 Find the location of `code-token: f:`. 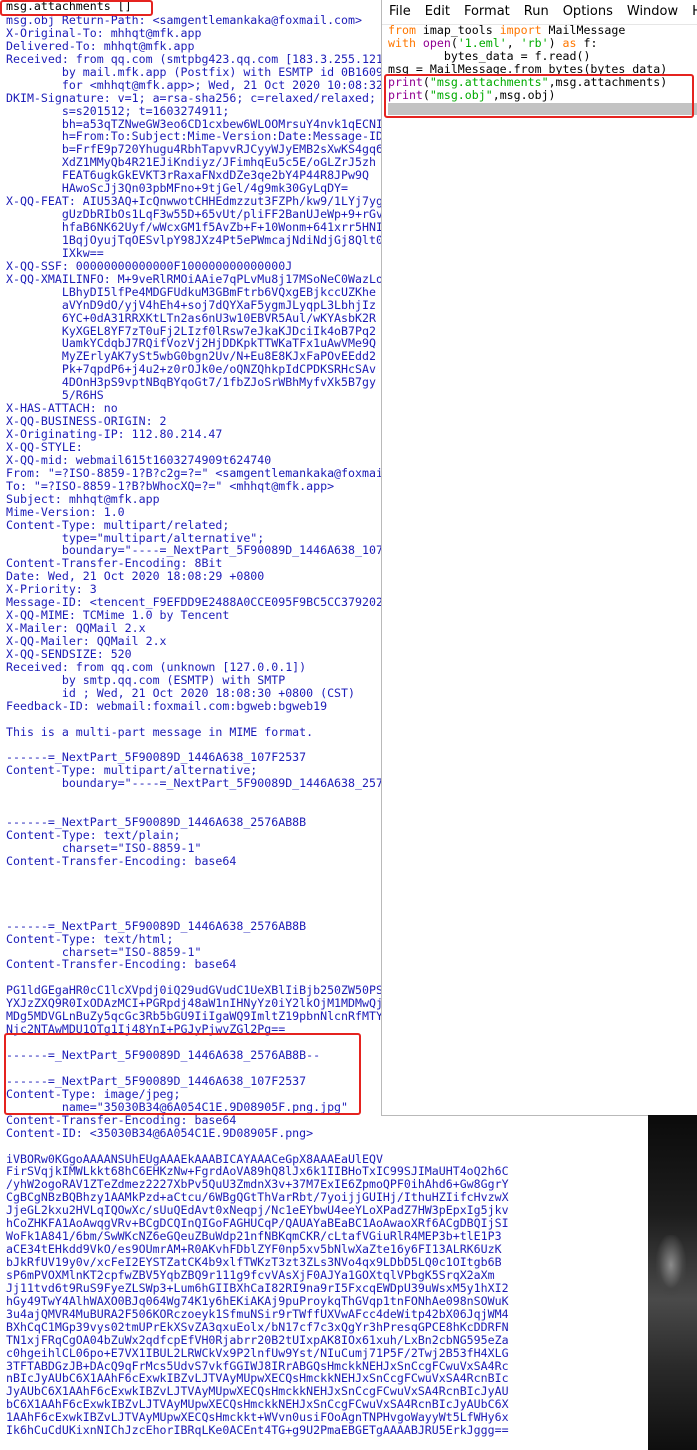

code-token: f: is located at coordinates (587, 43).